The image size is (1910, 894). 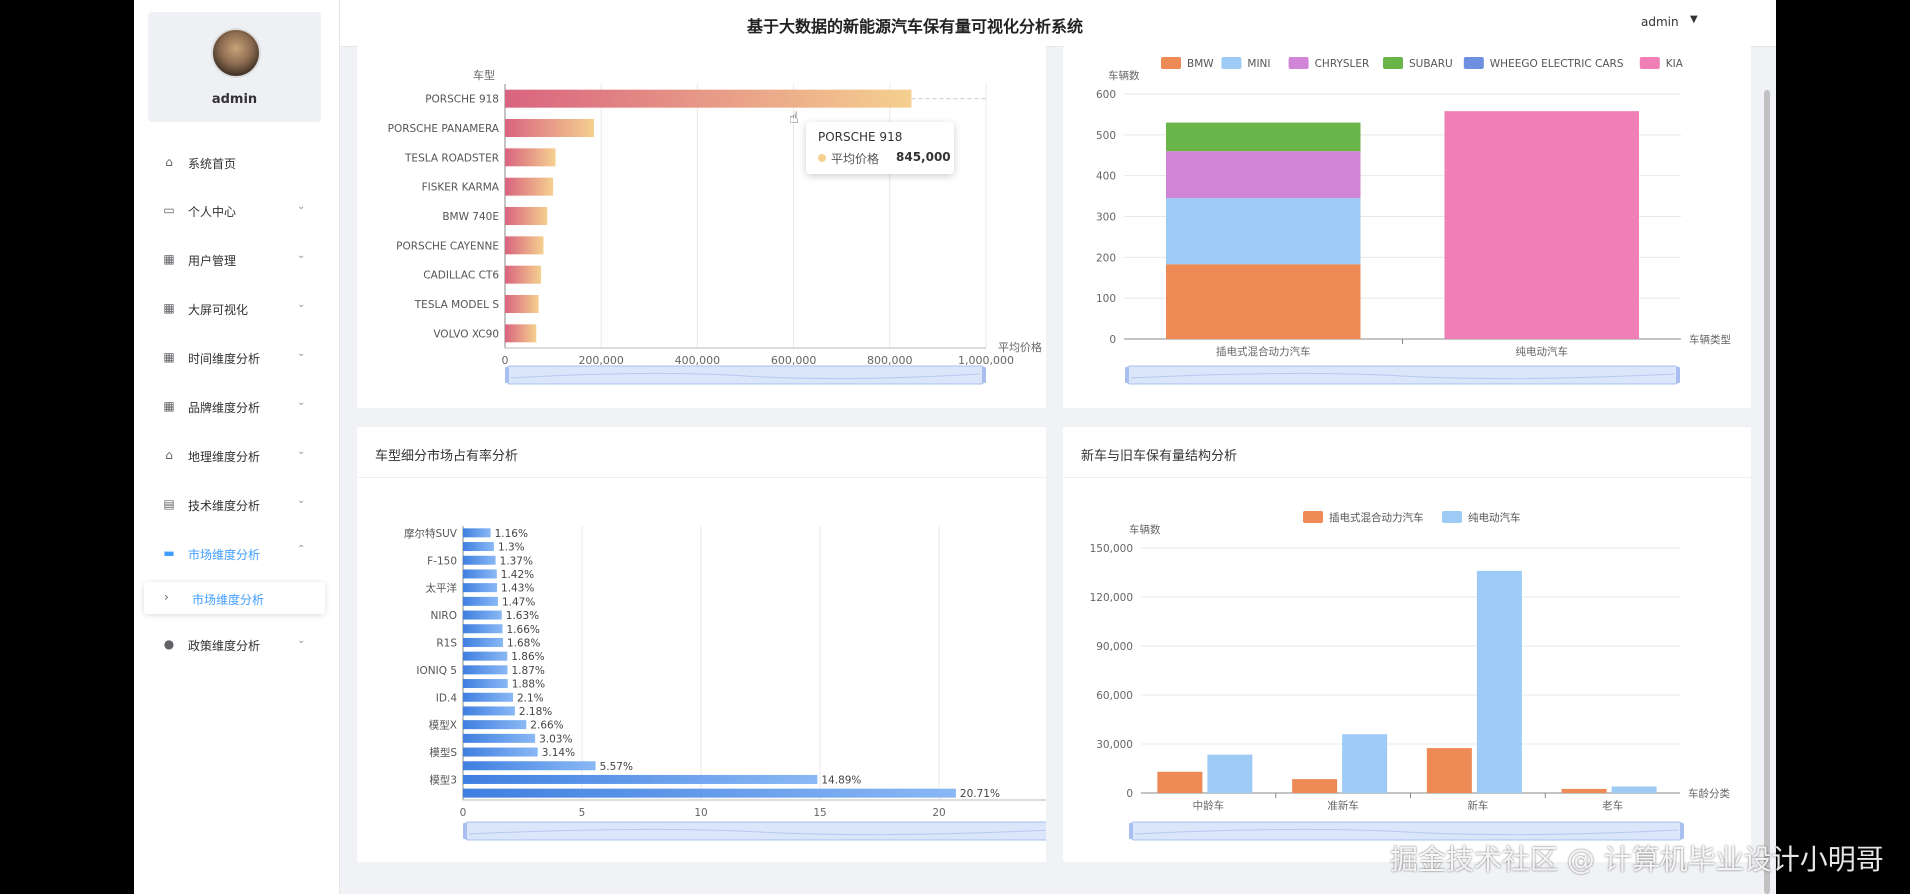 What do you see at coordinates (822, 158) in the screenshot?
I see `tooltip-dot-icon` at bounding box center [822, 158].